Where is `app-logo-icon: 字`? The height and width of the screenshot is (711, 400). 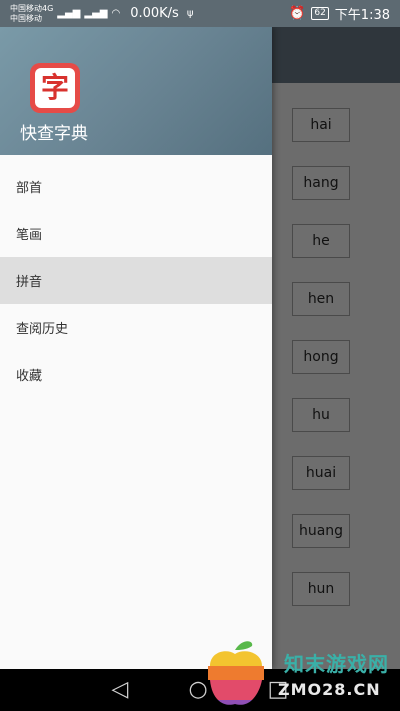
app-logo-icon: 字 is located at coordinates (55, 88).